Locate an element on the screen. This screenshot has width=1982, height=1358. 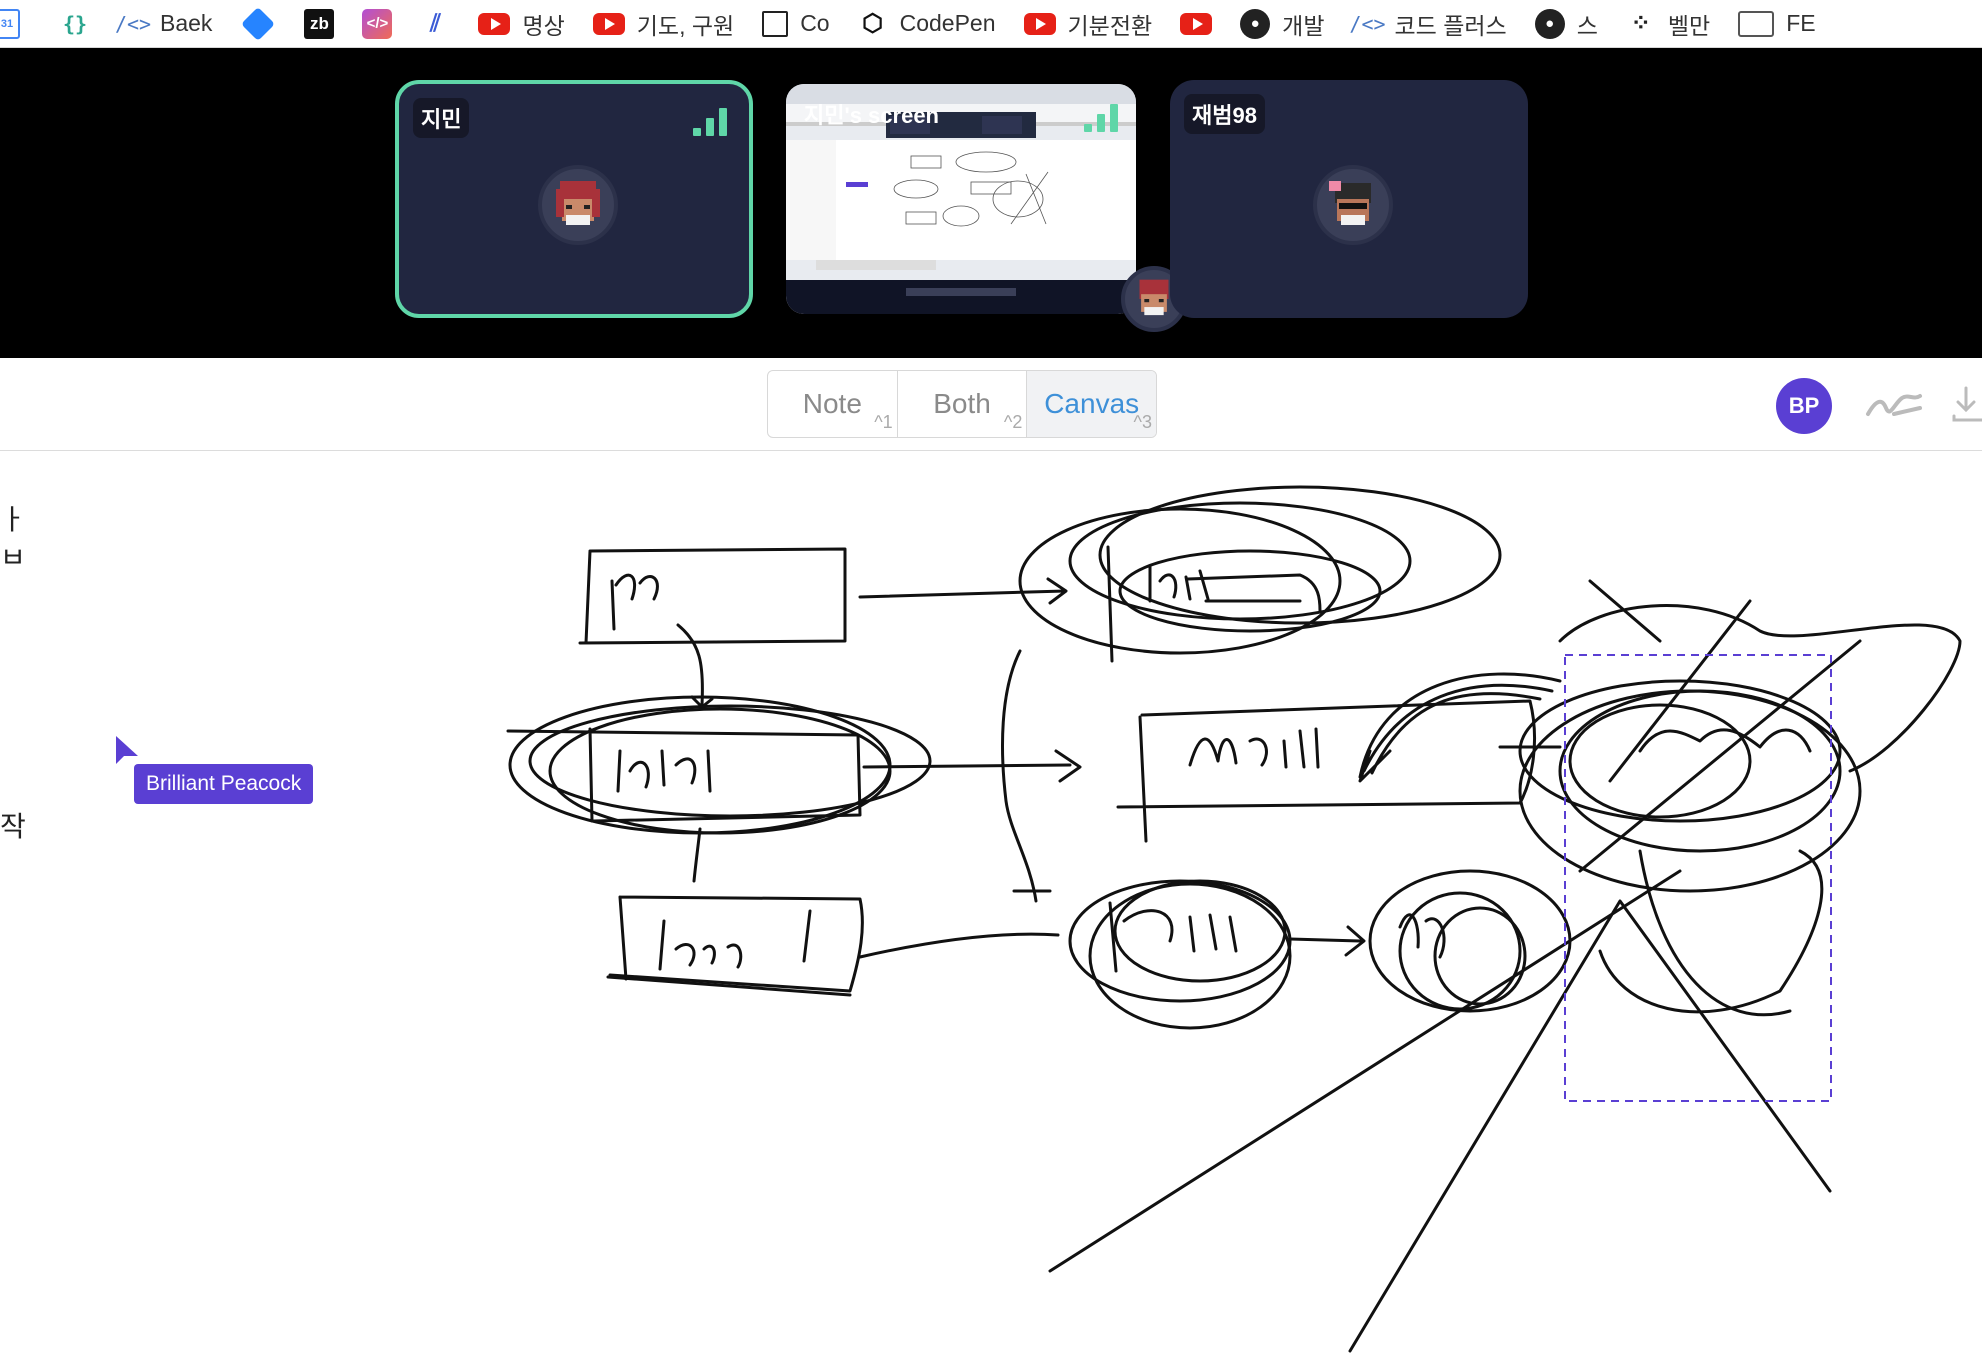
video-tile-jimin: 지민 is located at coordinates (574, 199).